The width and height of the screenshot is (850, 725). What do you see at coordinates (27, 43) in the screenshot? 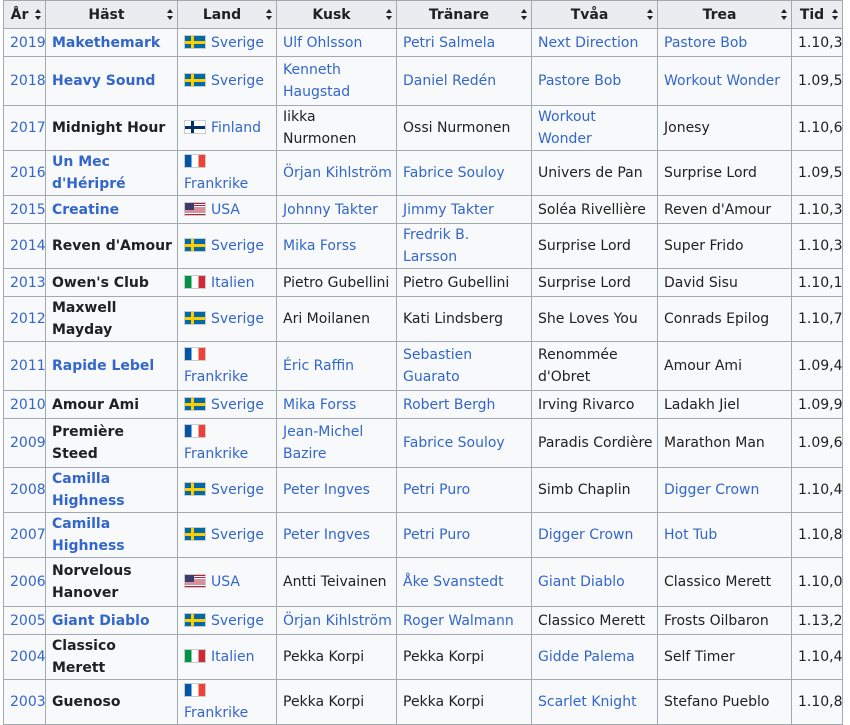
I see `year-link: 2019` at bounding box center [27, 43].